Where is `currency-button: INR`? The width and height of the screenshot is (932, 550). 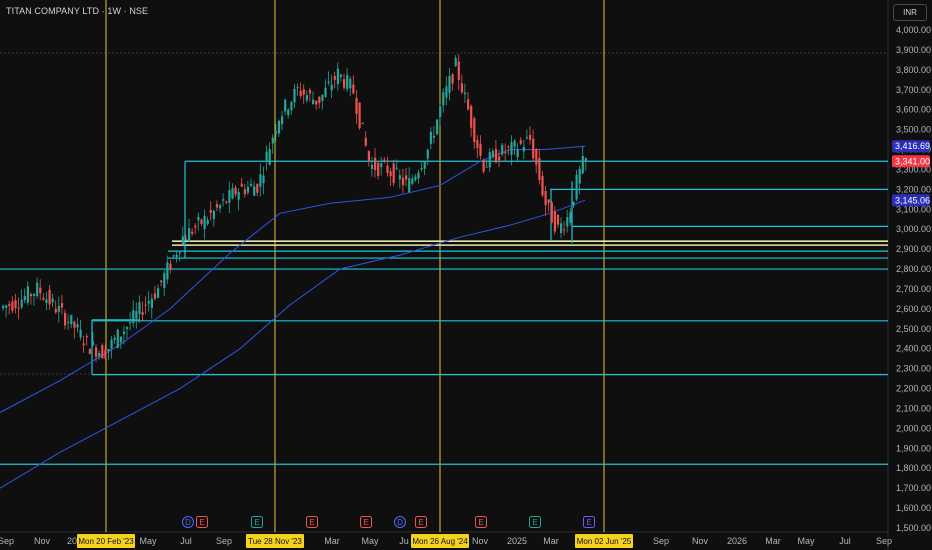
currency-button: INR is located at coordinates (910, 12).